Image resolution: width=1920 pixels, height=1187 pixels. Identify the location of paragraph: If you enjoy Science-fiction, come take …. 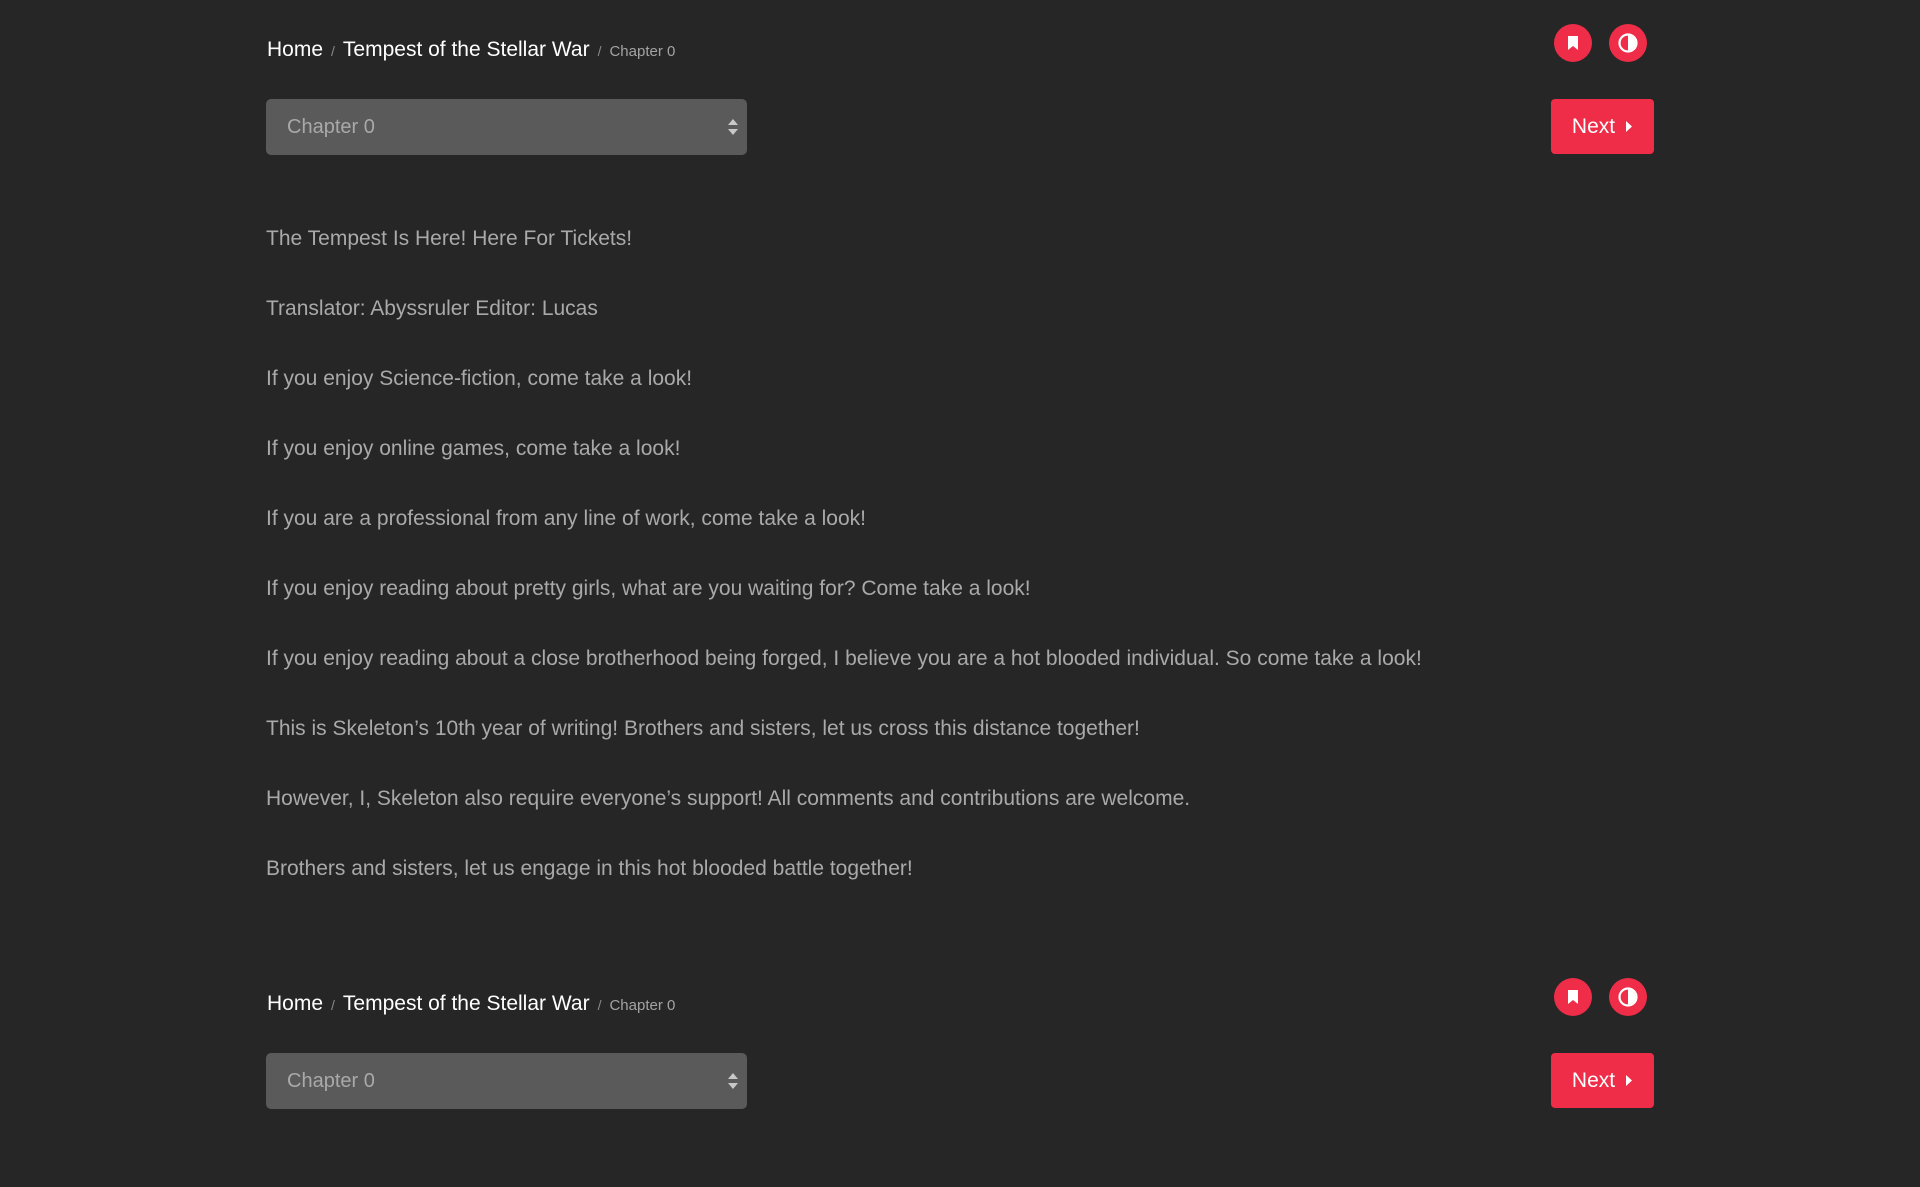
(479, 378).